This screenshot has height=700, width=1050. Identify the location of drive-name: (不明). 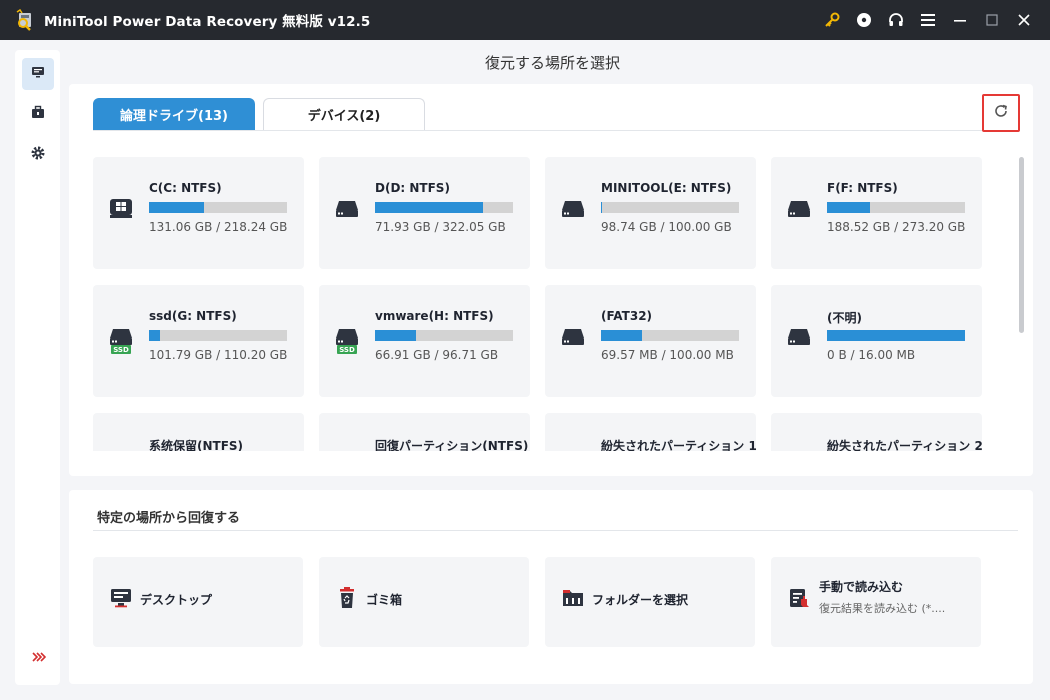
(844, 318).